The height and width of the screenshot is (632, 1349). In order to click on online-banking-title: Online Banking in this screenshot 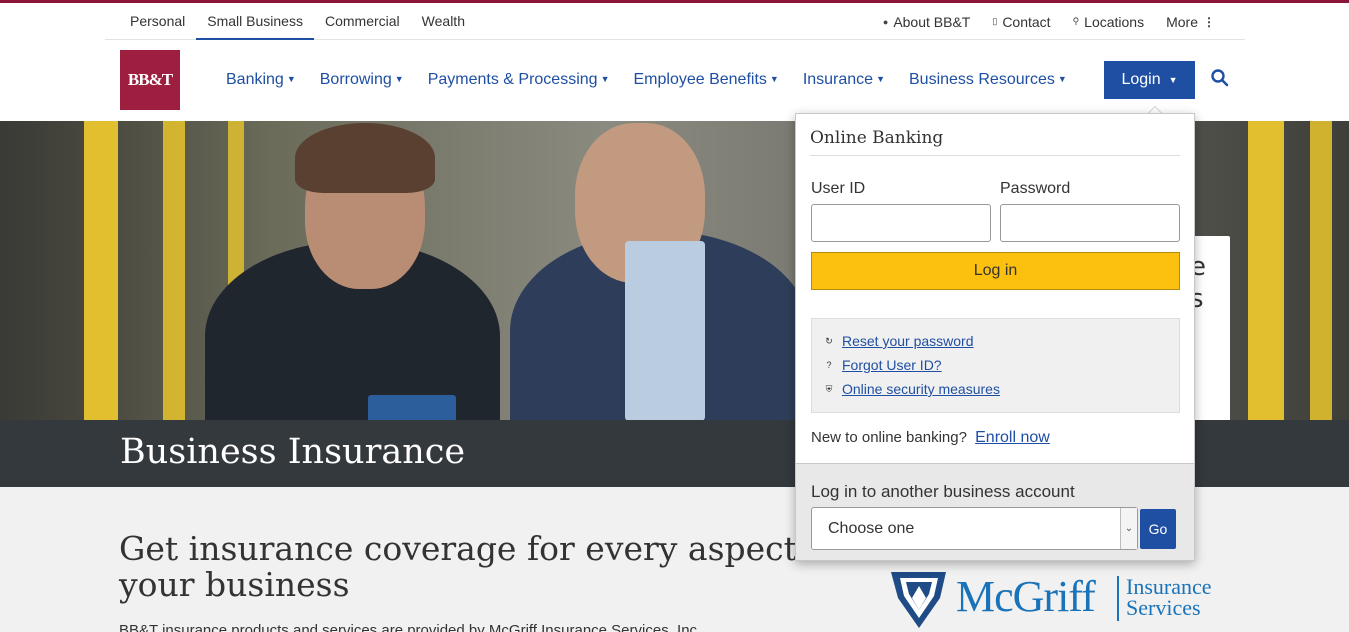, I will do `click(877, 138)`.